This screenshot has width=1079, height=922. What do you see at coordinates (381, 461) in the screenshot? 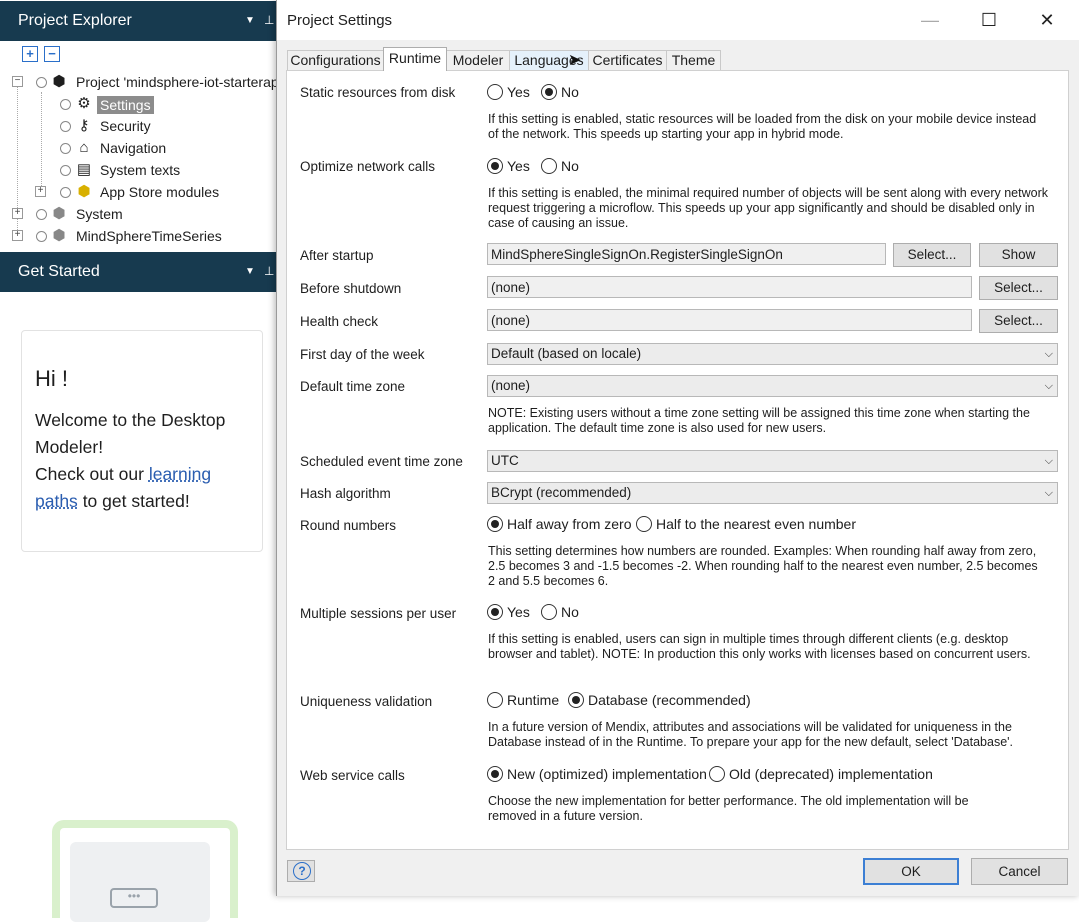
I see `scheduled-time-zone-label: Scheduled event time zone` at bounding box center [381, 461].